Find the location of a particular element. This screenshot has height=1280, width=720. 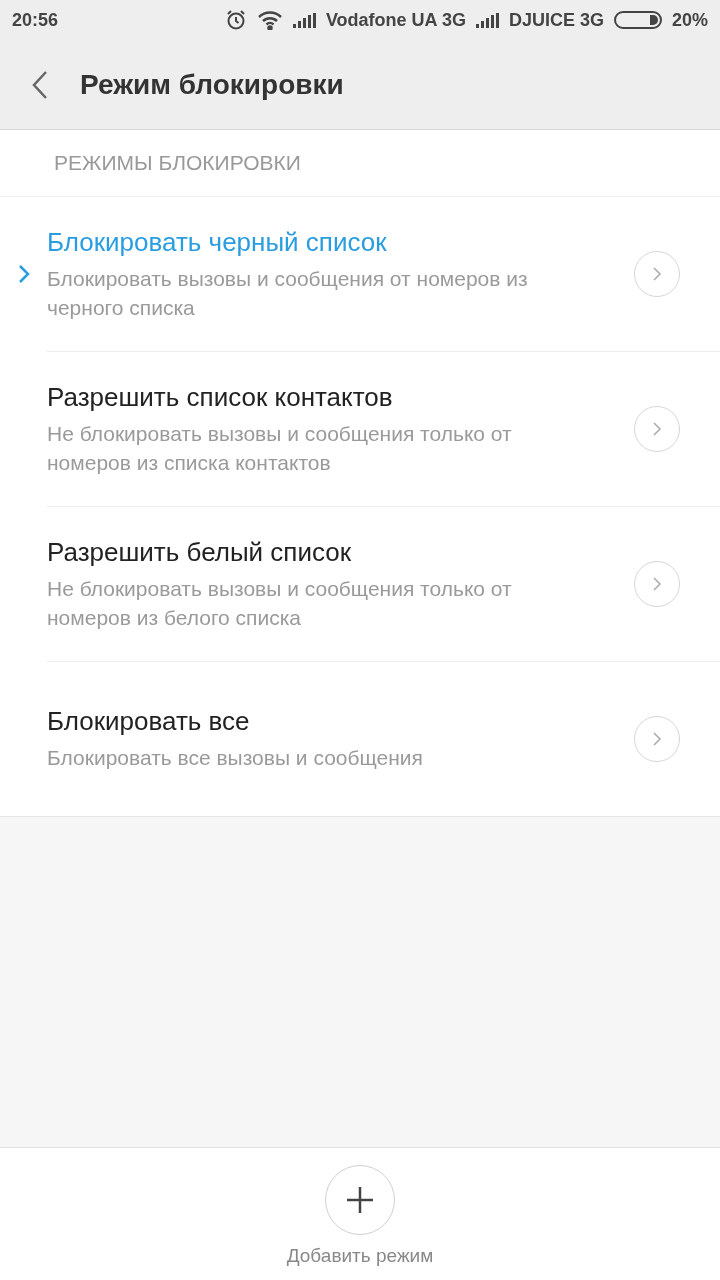

section-header: РЕЖИМЫ БЛОКИРОВКИ is located at coordinates (177, 163).